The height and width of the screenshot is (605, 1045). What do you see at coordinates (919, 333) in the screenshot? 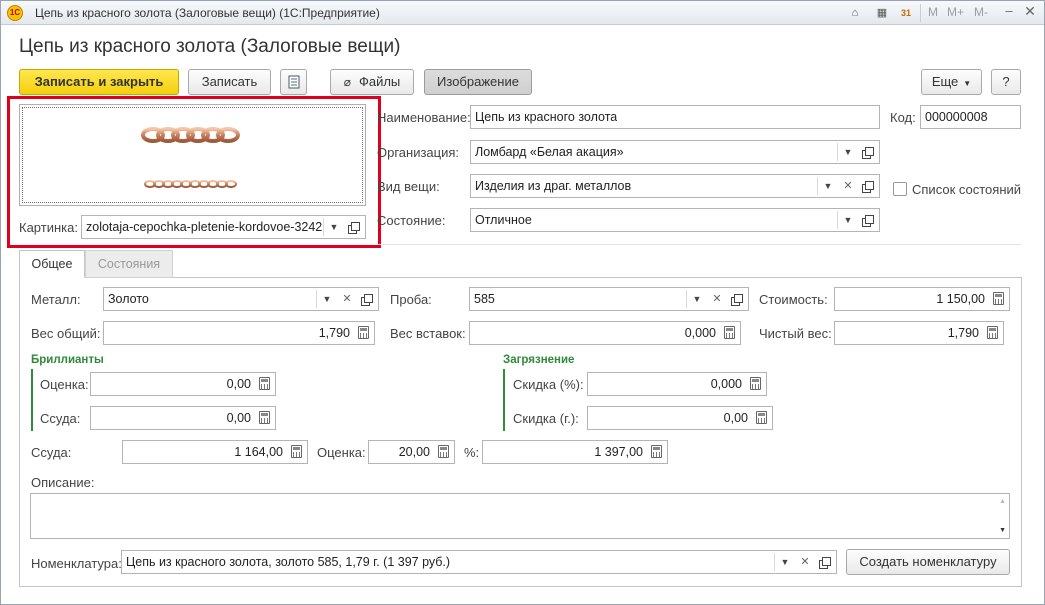
I see `net-weight-input: 1,790` at bounding box center [919, 333].